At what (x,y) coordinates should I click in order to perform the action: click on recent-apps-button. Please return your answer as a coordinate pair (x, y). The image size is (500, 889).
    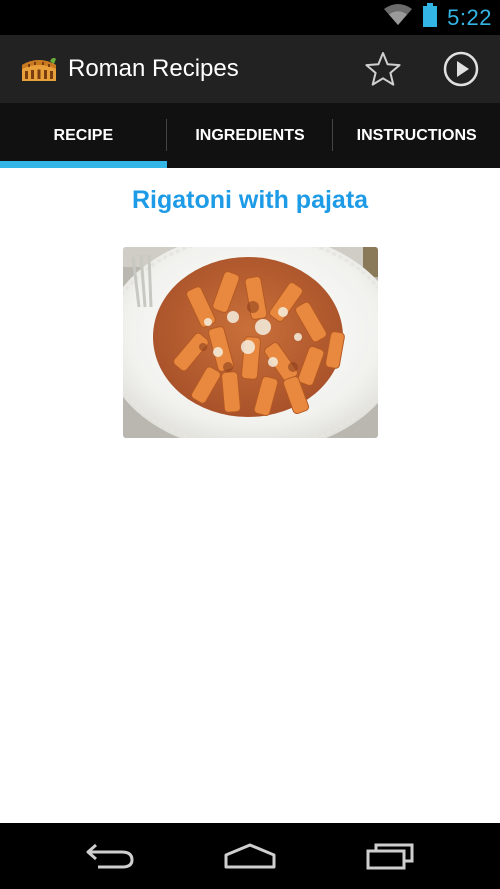
    Looking at the image, I should click on (390, 856).